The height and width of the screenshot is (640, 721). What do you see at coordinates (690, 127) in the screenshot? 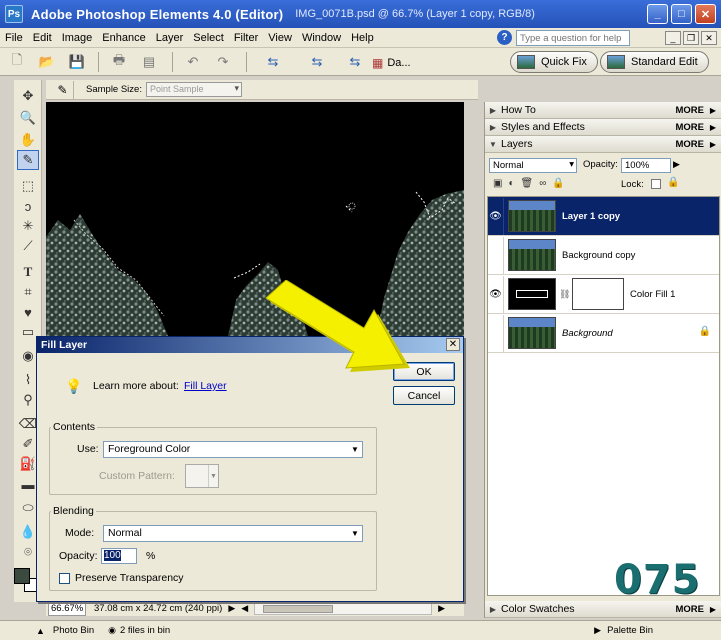
I see `styles-more: MORE` at bounding box center [690, 127].